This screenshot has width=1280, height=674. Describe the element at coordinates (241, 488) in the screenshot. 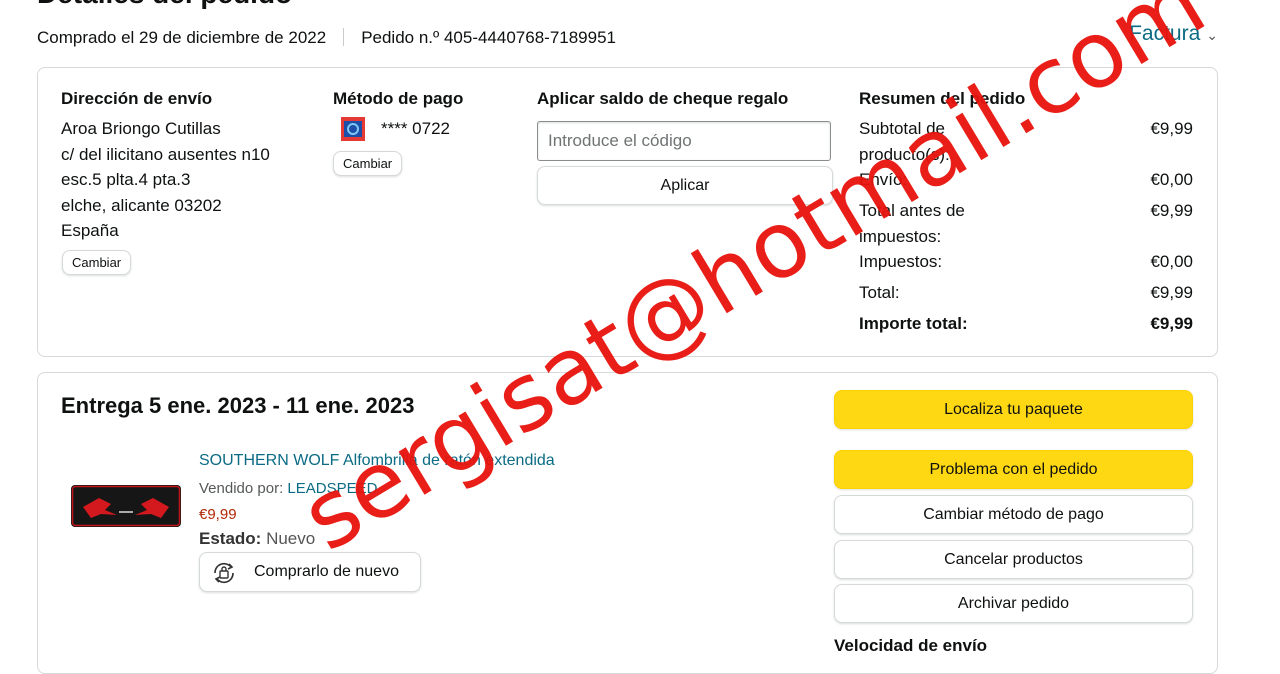

I see `seller-label: Vendido por:` at that location.